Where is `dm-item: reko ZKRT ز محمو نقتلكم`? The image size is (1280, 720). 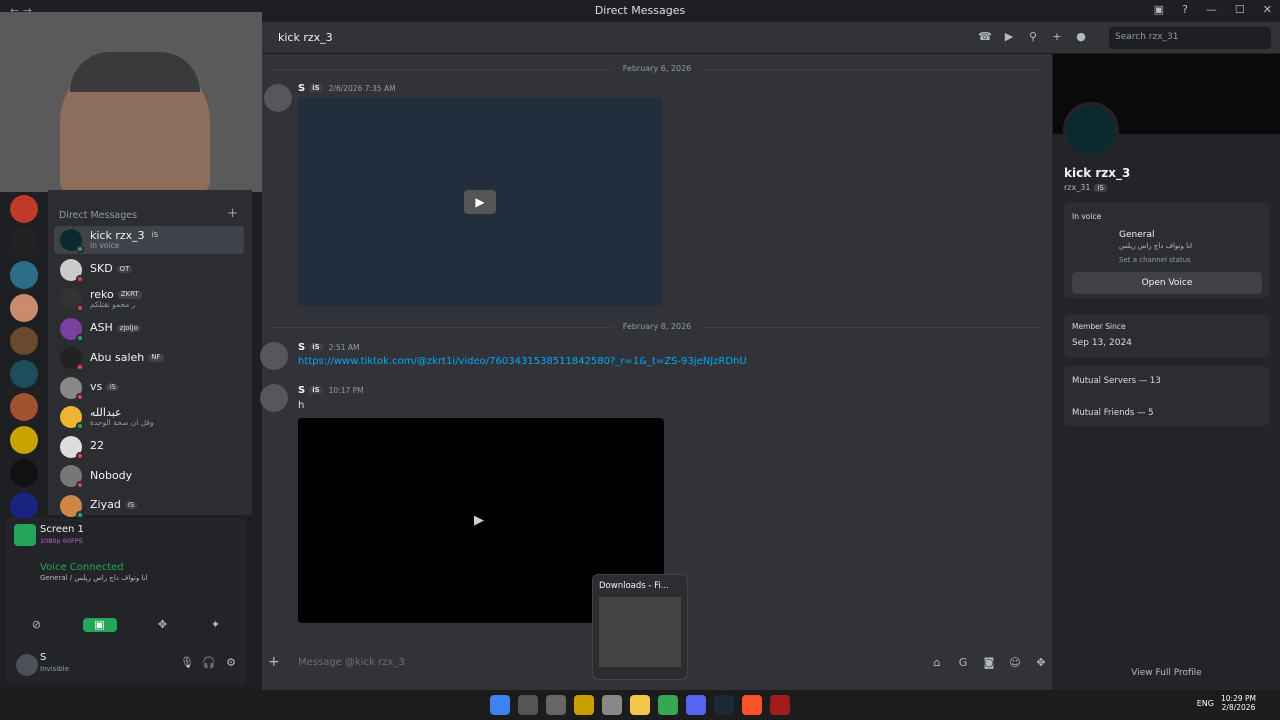 dm-item: reko ZKRT ز محمو نقتلكم is located at coordinates (149, 299).